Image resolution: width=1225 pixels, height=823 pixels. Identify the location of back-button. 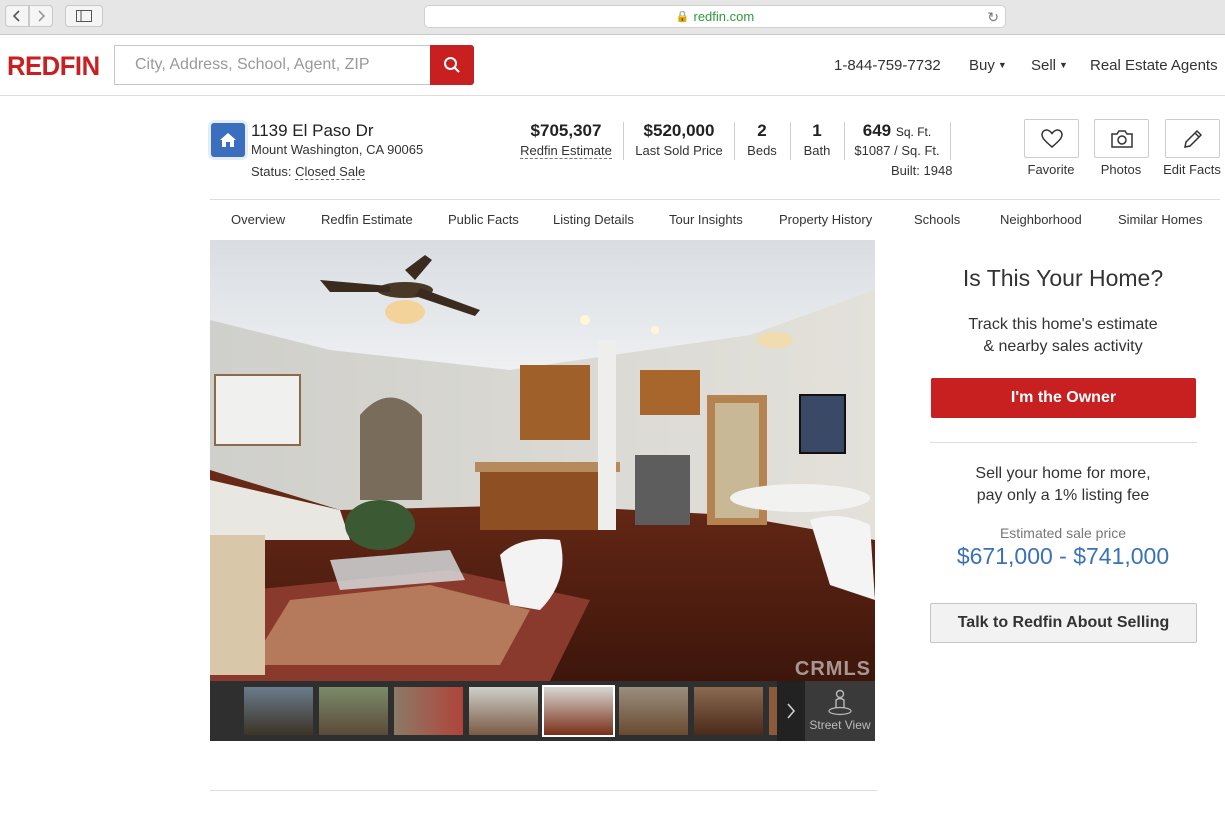
(17, 16).